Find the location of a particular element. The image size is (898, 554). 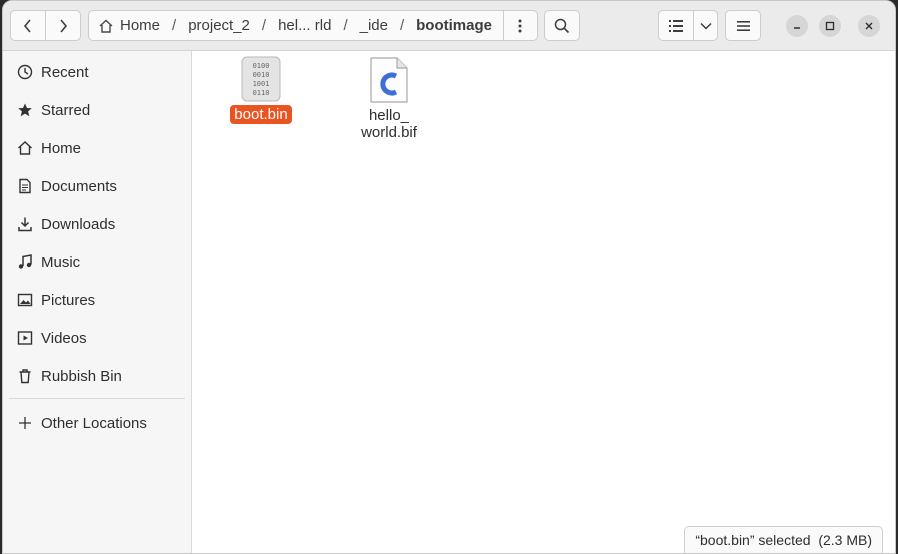

chevron-right-icon is located at coordinates (64, 25).